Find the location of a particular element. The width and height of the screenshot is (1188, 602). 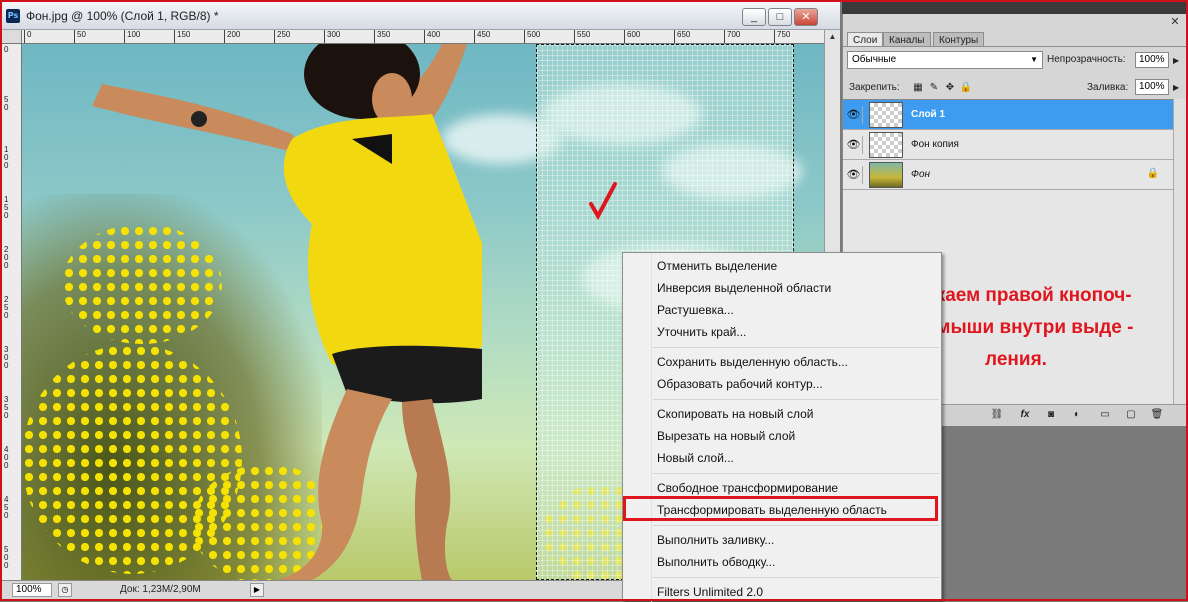

layer-row-fon: 👁 Фон 🔒 is located at coordinates (1008, 175).